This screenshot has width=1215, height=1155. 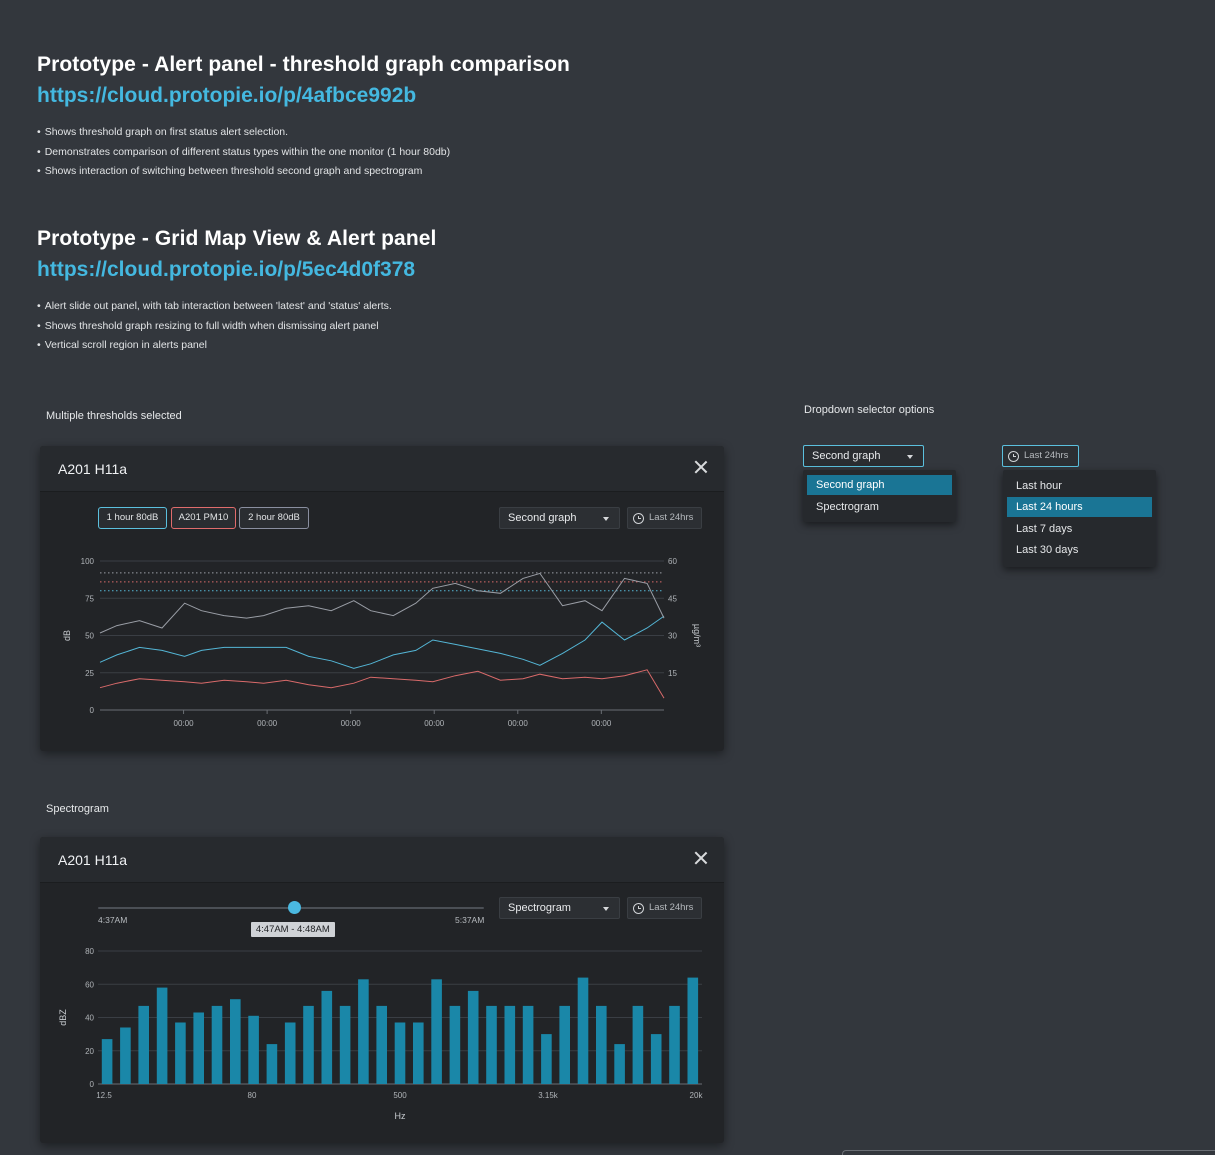 What do you see at coordinates (89, 1051) in the screenshot?
I see `y-tick-label: 20` at bounding box center [89, 1051].